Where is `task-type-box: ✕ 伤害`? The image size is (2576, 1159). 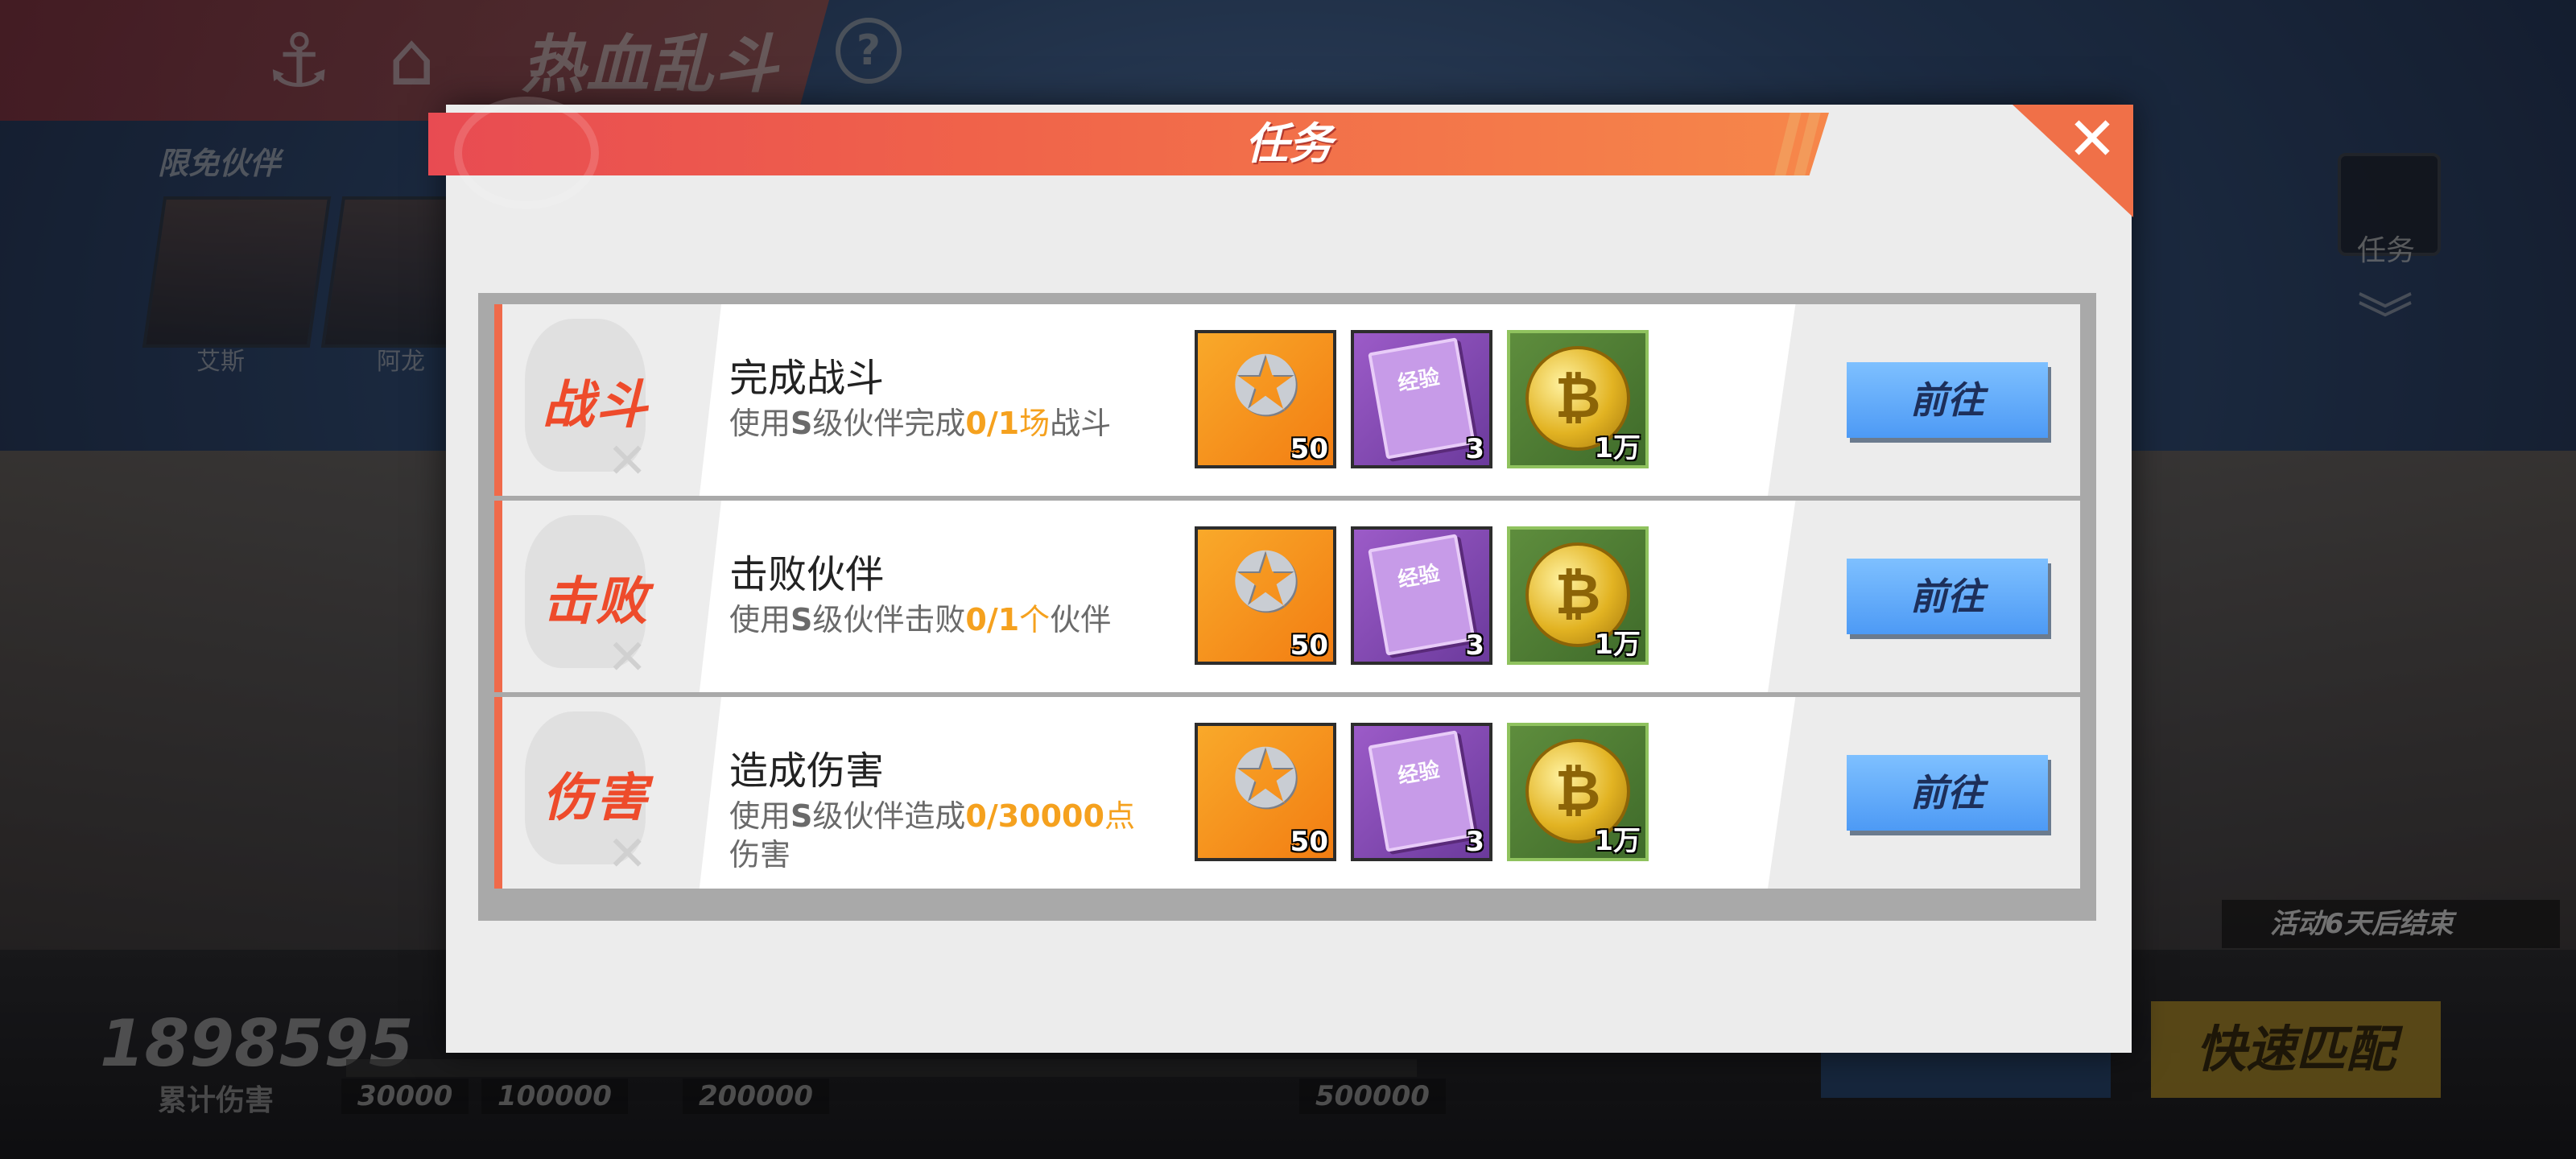 task-type-box: ✕ 伤害 is located at coordinates (611, 793).